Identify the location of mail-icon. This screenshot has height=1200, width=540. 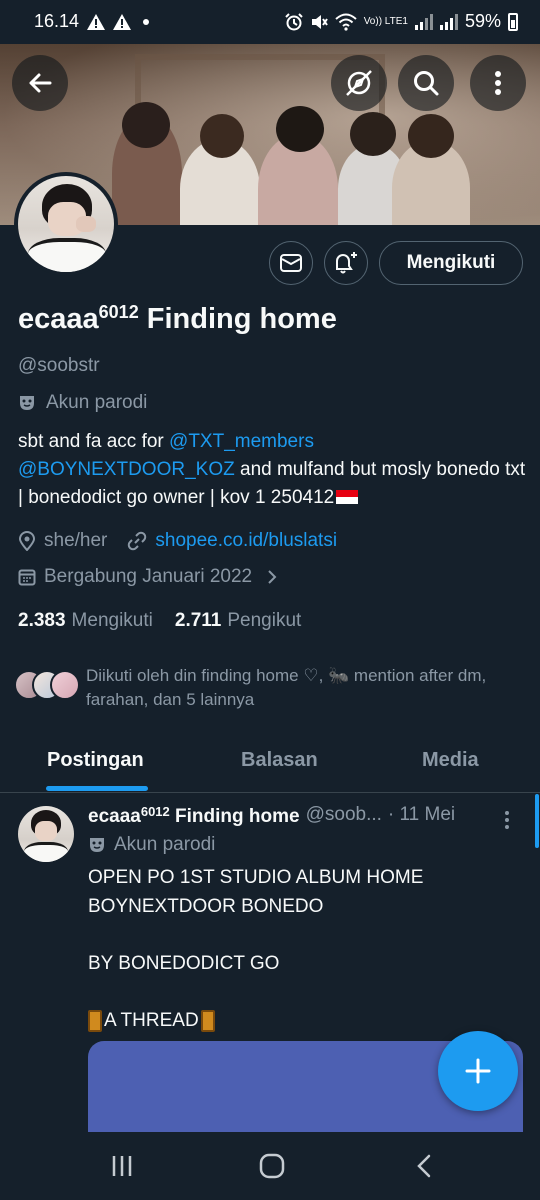
(291, 263).